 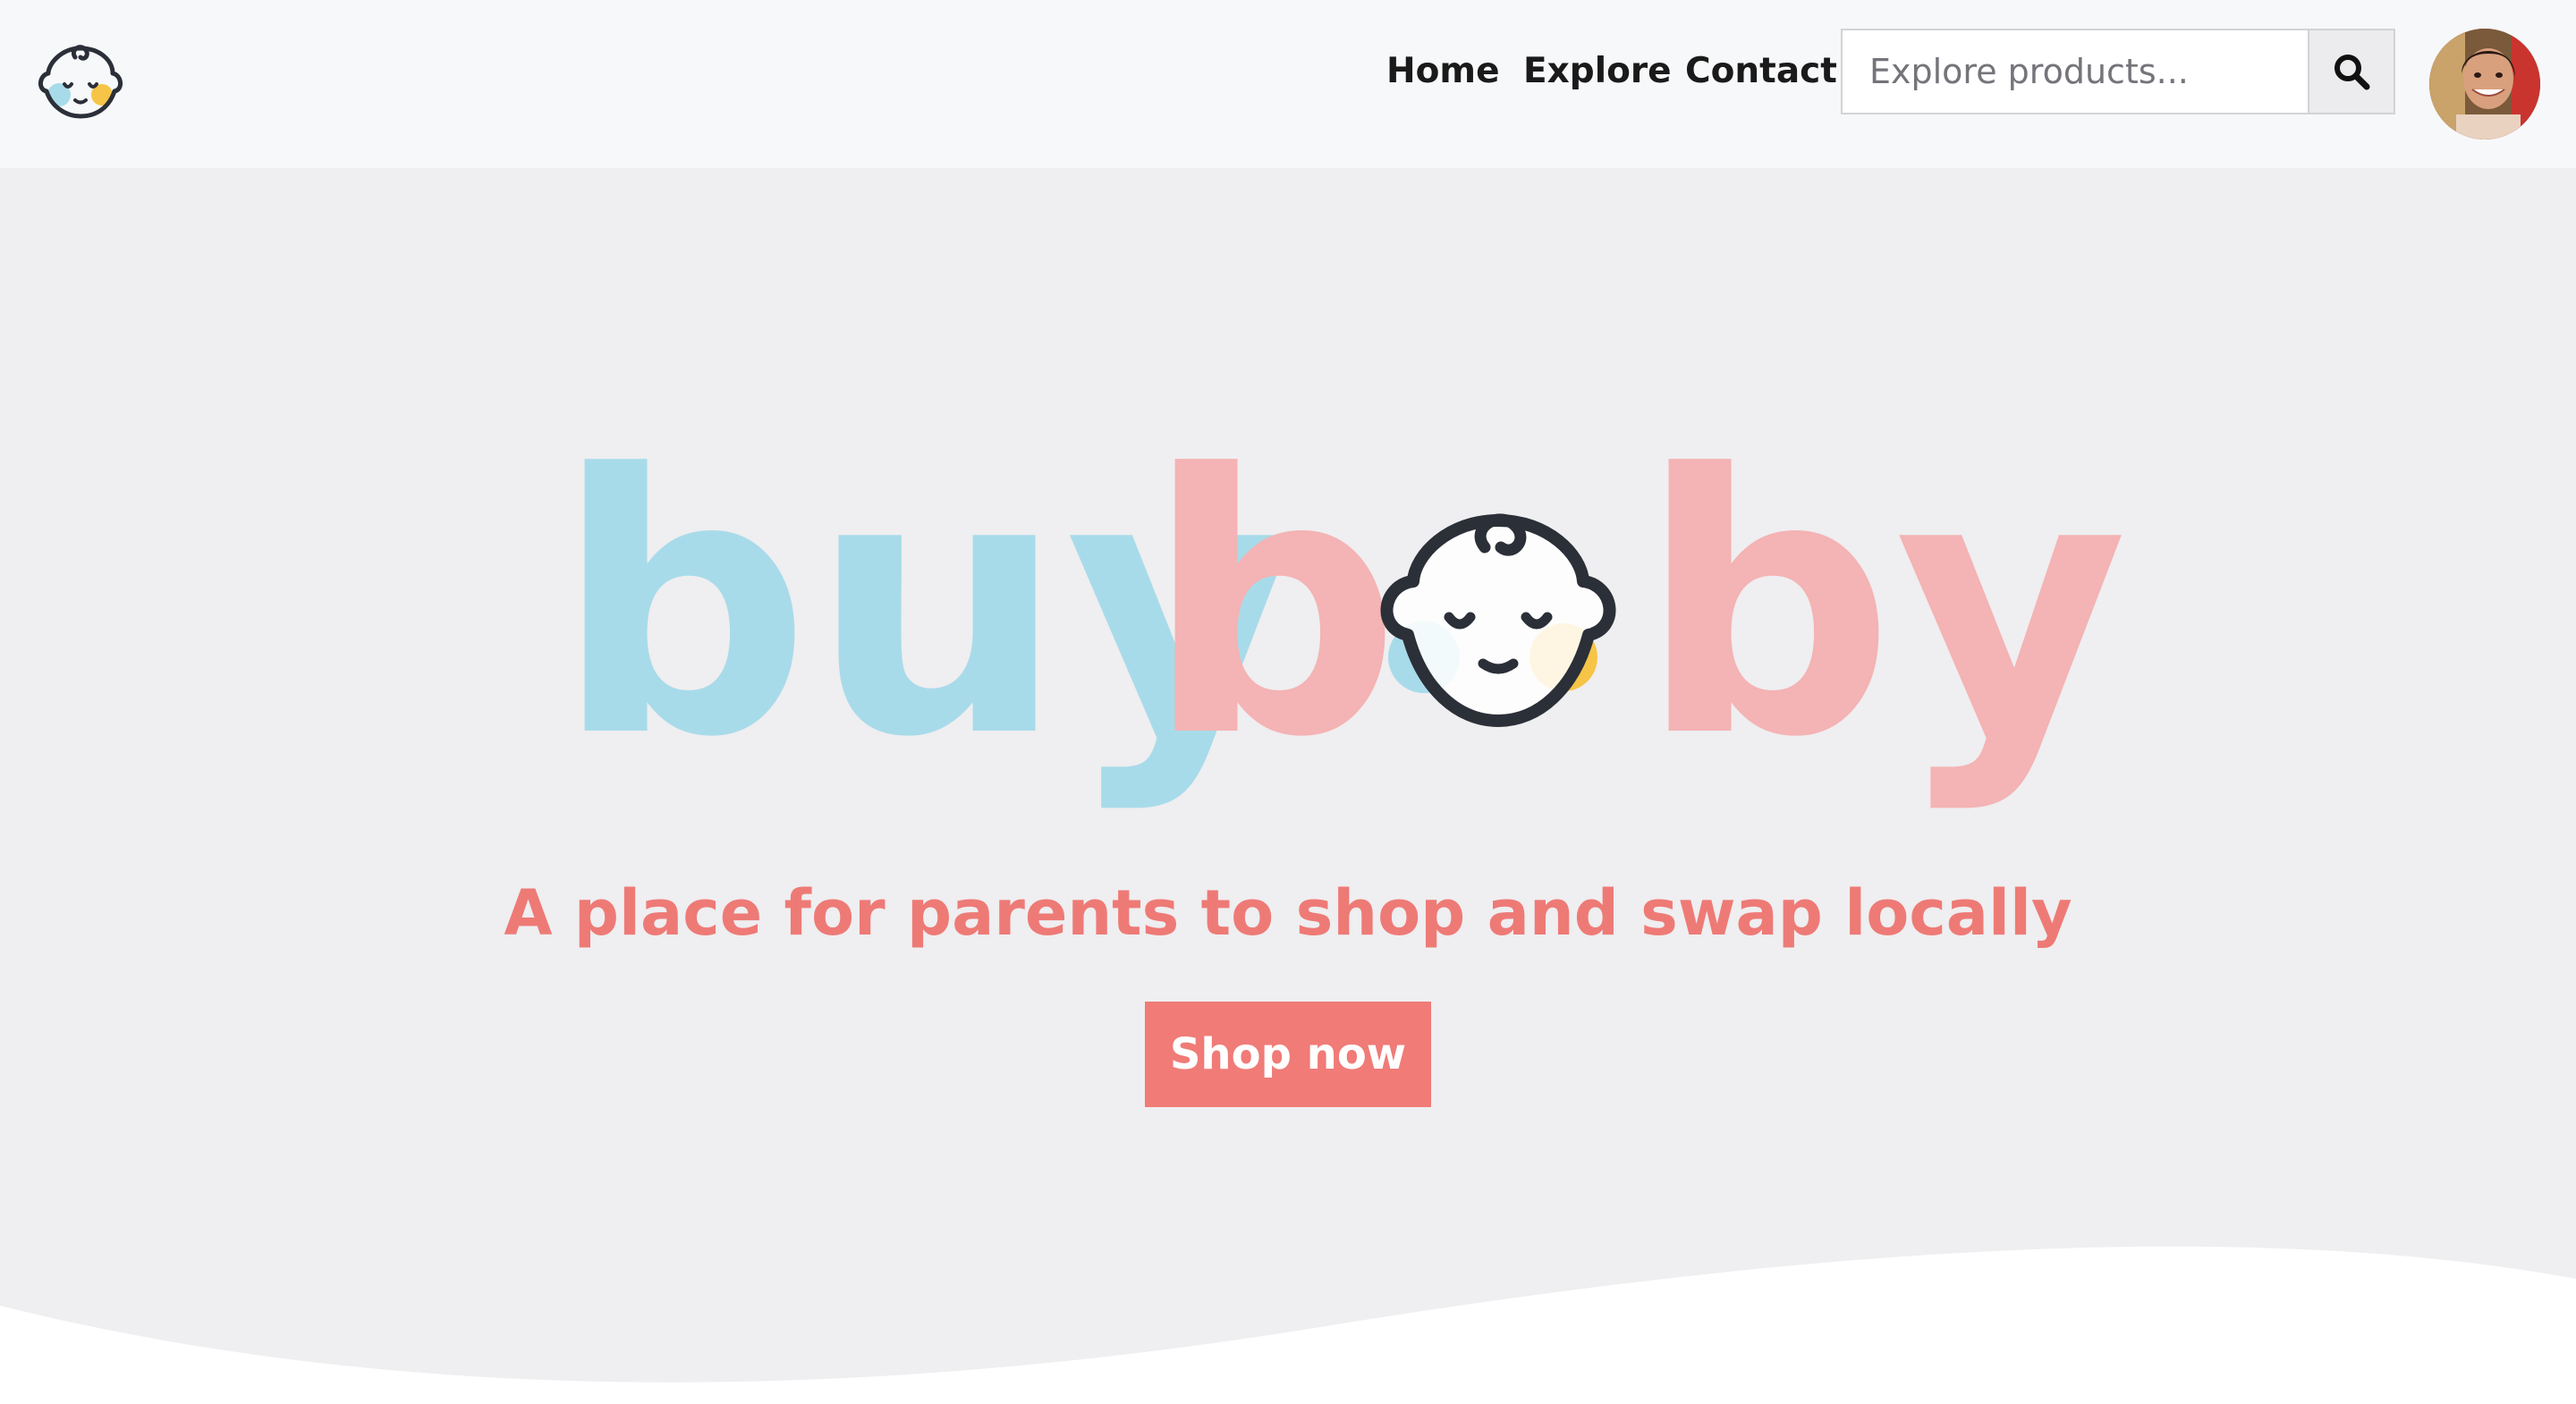 I want to click on baby-face-icon, so click(x=1498, y=620).